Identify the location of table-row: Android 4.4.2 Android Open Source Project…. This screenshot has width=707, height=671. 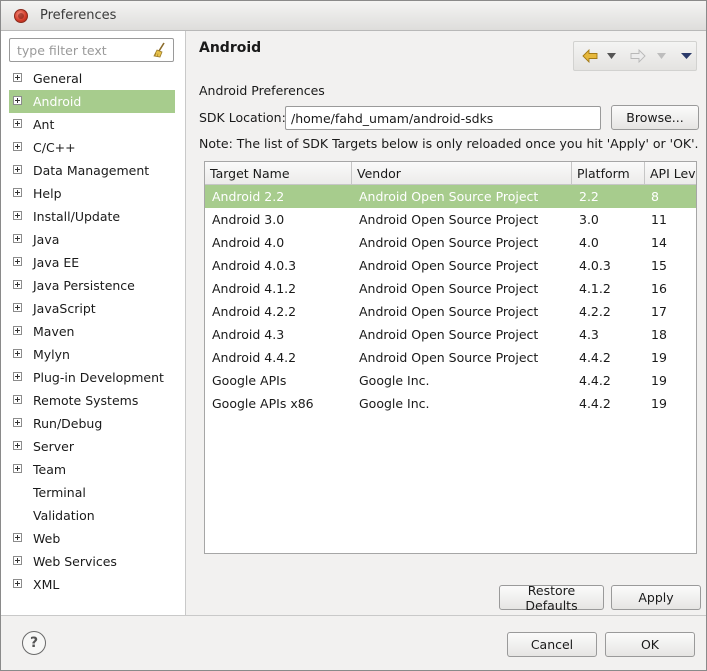
(450, 357).